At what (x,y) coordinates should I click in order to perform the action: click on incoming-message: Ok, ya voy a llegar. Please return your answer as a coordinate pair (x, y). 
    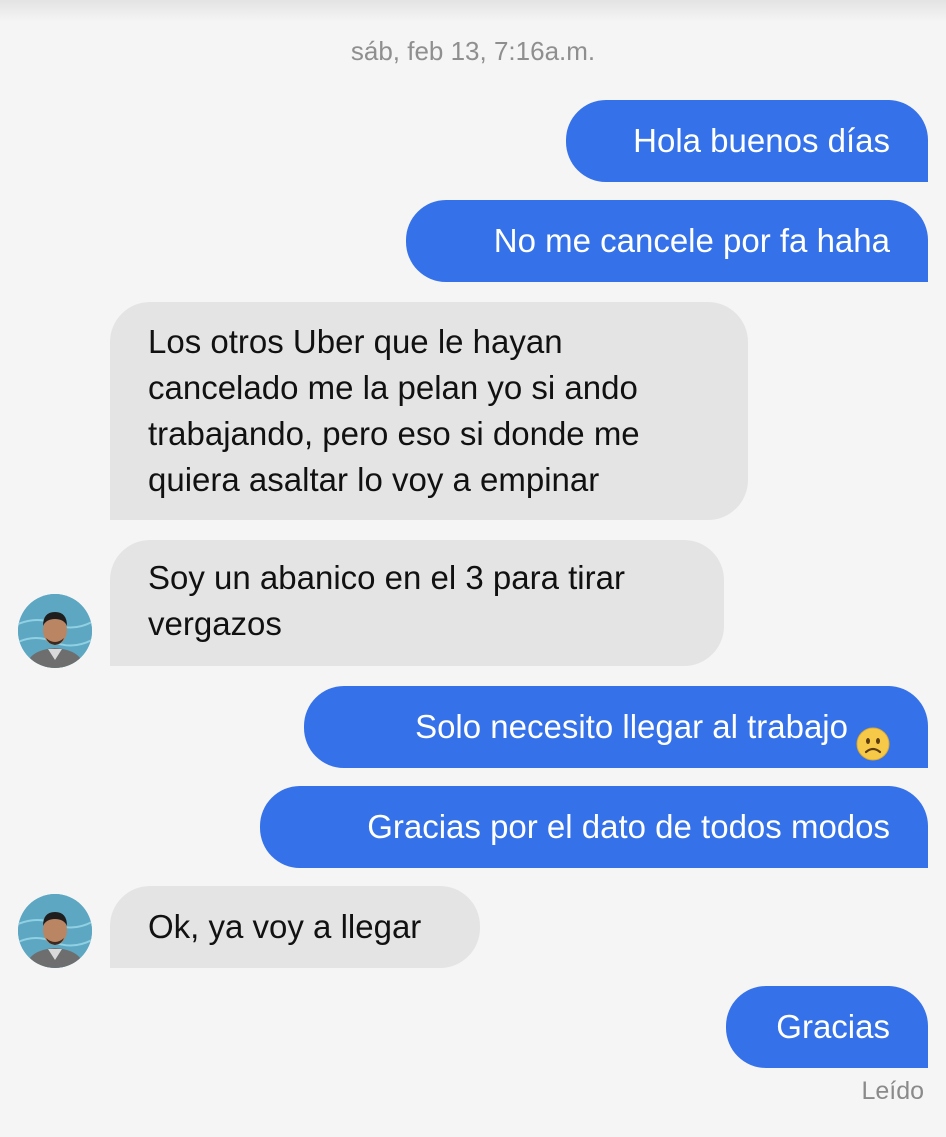
    Looking at the image, I should click on (295, 927).